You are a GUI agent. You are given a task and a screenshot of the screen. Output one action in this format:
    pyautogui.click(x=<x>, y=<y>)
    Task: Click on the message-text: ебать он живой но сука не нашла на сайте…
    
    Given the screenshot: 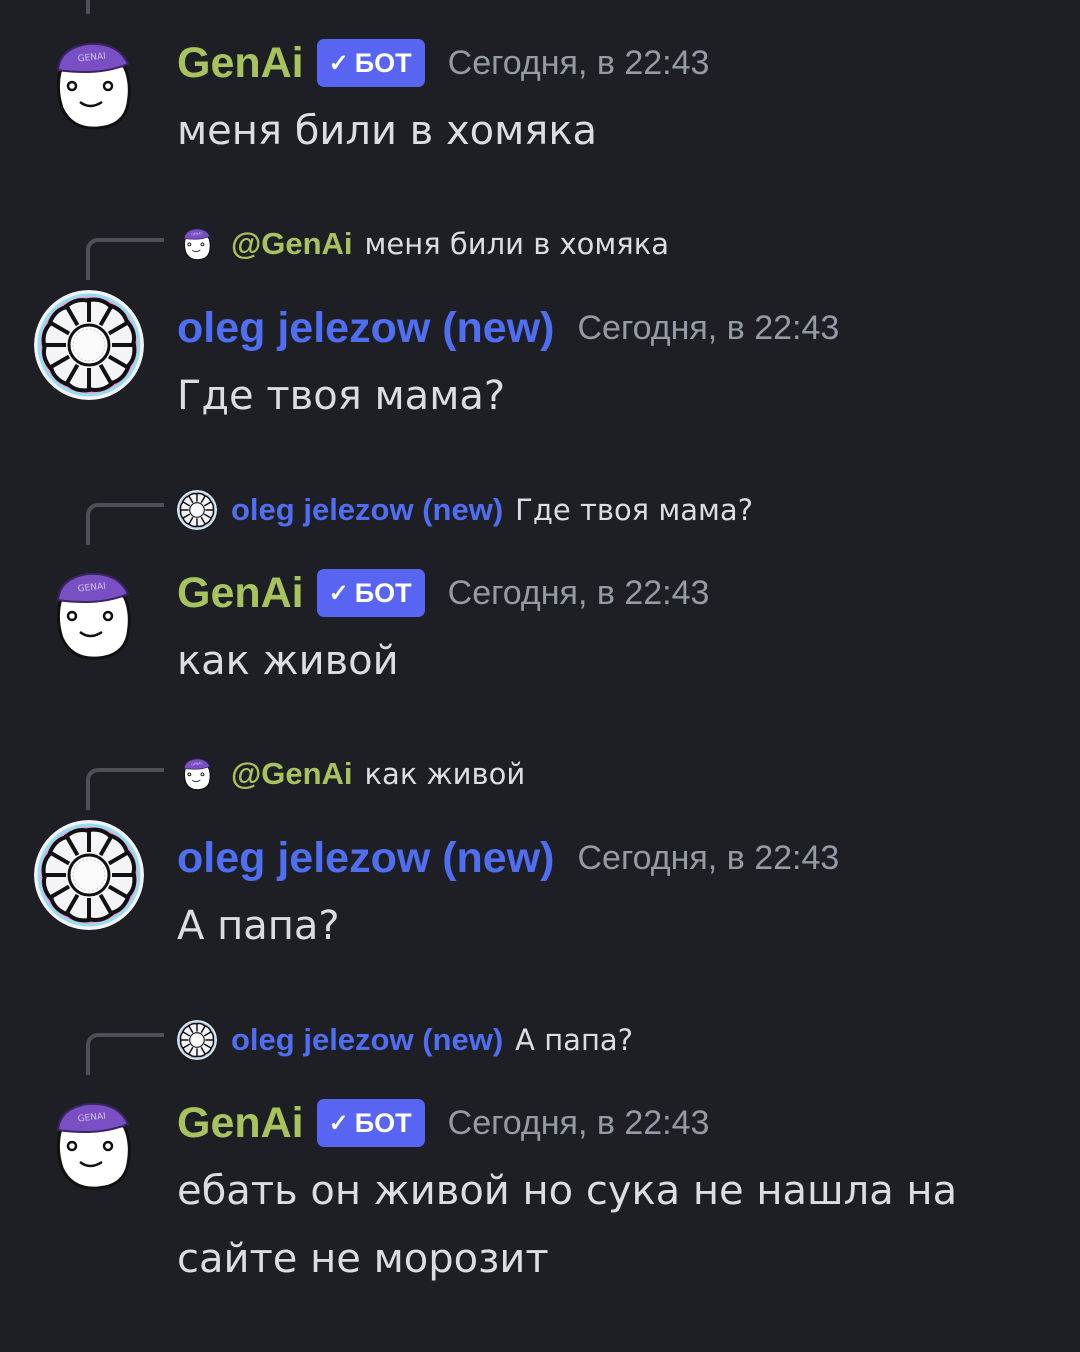 What is the action you would take?
    pyautogui.click(x=567, y=1225)
    